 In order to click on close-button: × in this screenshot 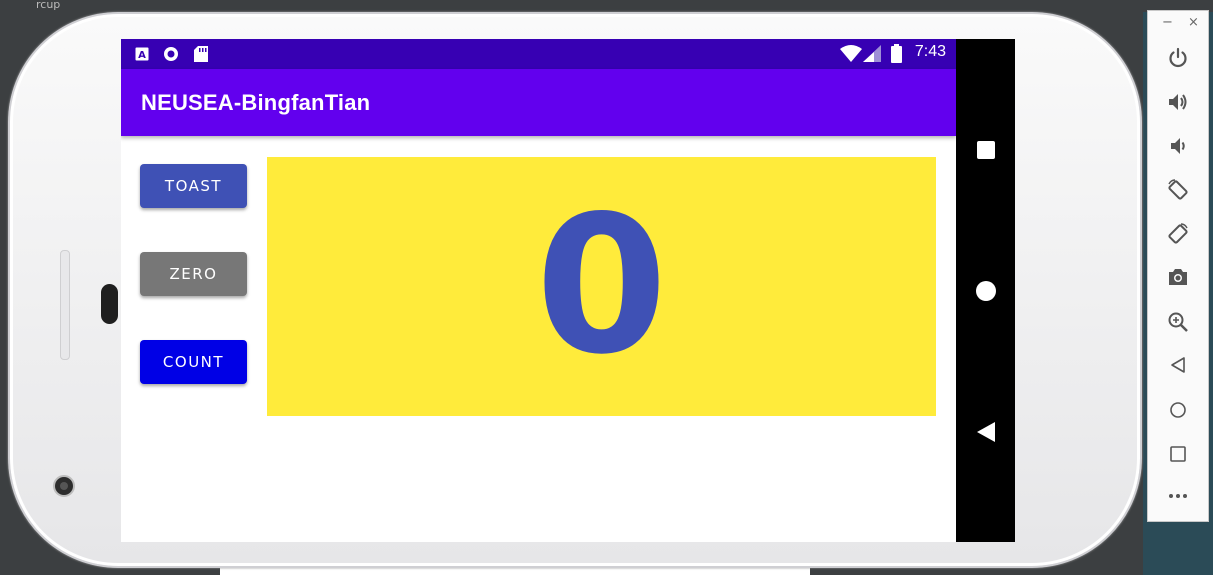, I will do `click(1193, 22)`.